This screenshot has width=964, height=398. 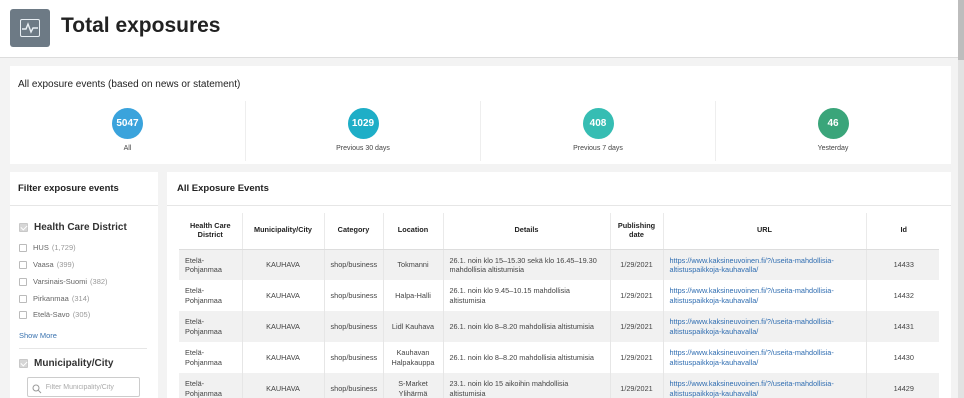 I want to click on option-name: Vaasa, so click(x=43, y=264).